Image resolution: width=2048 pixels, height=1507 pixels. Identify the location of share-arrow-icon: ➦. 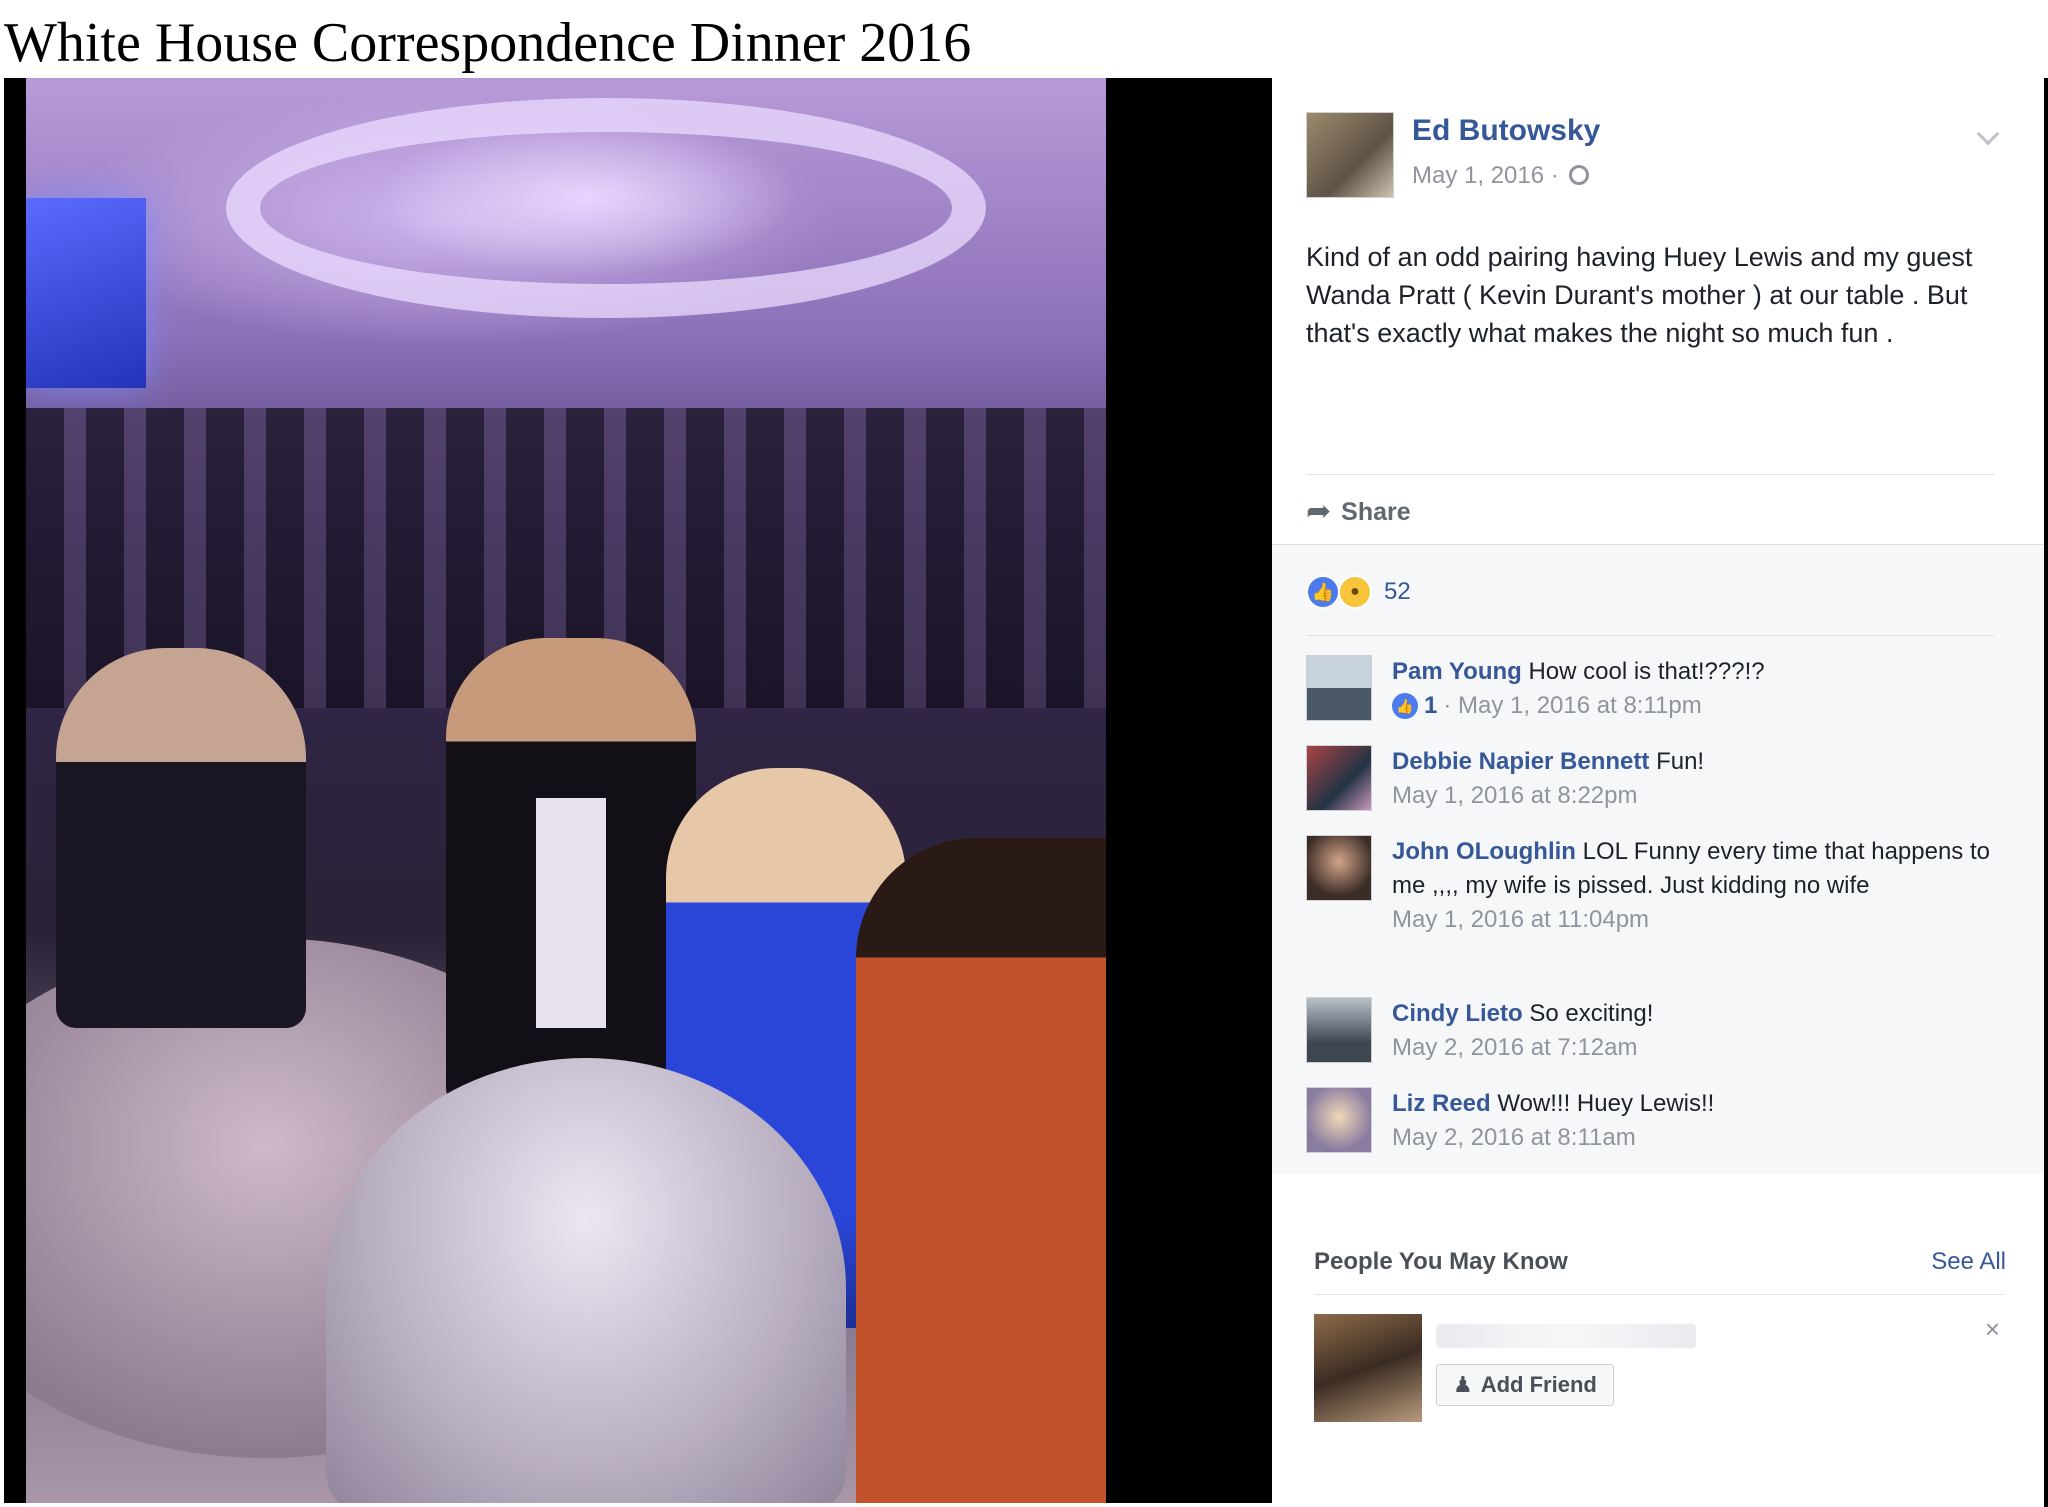
(1319, 511).